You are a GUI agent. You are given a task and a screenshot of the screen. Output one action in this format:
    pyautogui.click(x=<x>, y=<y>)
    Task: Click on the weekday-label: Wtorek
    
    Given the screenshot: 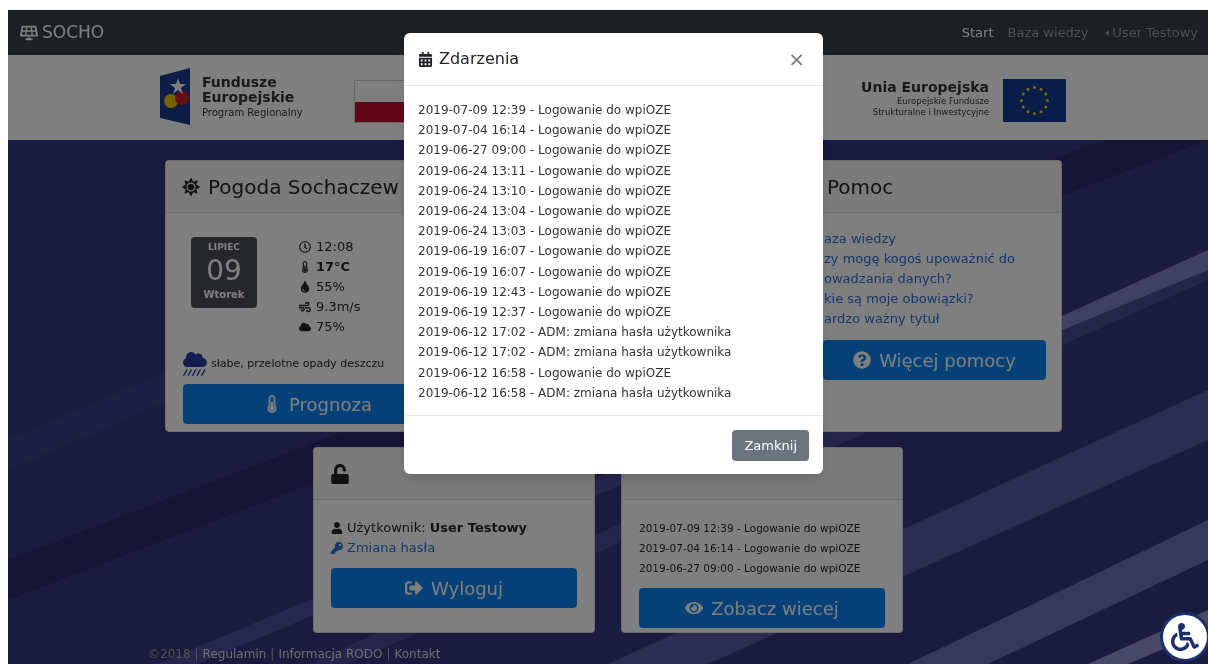 What is the action you would take?
    pyautogui.click(x=224, y=294)
    